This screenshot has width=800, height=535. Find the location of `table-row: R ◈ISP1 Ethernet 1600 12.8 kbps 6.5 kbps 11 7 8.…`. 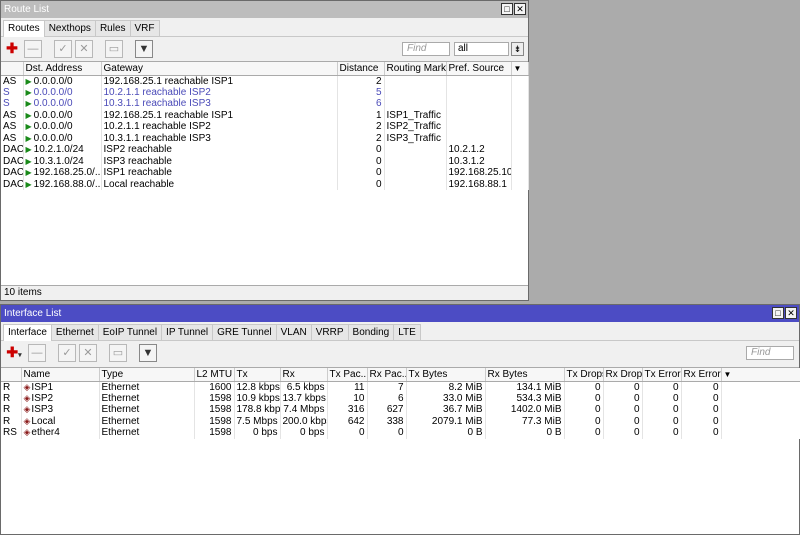

table-row: R ◈ISP1 Ethernet 1600 12.8 kbps 6.5 kbps 11 7 8.… is located at coordinates (400, 387).